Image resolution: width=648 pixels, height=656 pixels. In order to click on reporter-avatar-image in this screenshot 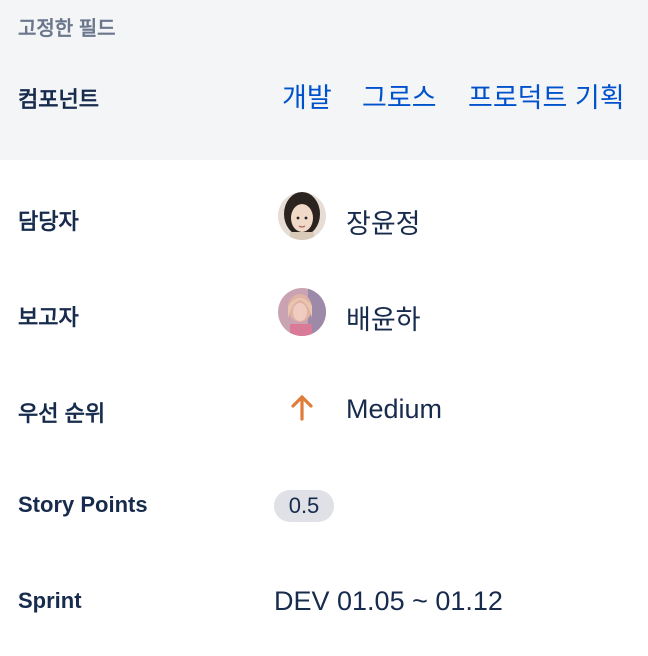, I will do `click(302, 312)`.